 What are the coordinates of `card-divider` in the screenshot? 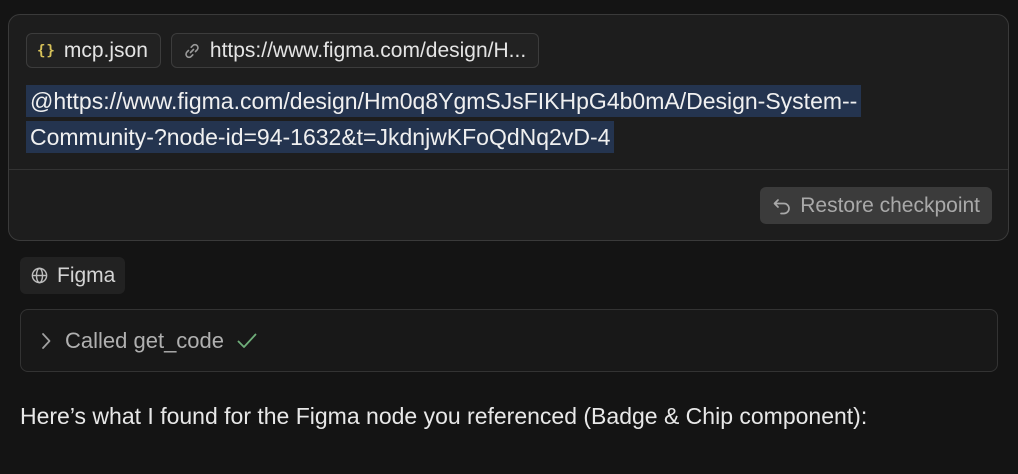 It's located at (508, 169).